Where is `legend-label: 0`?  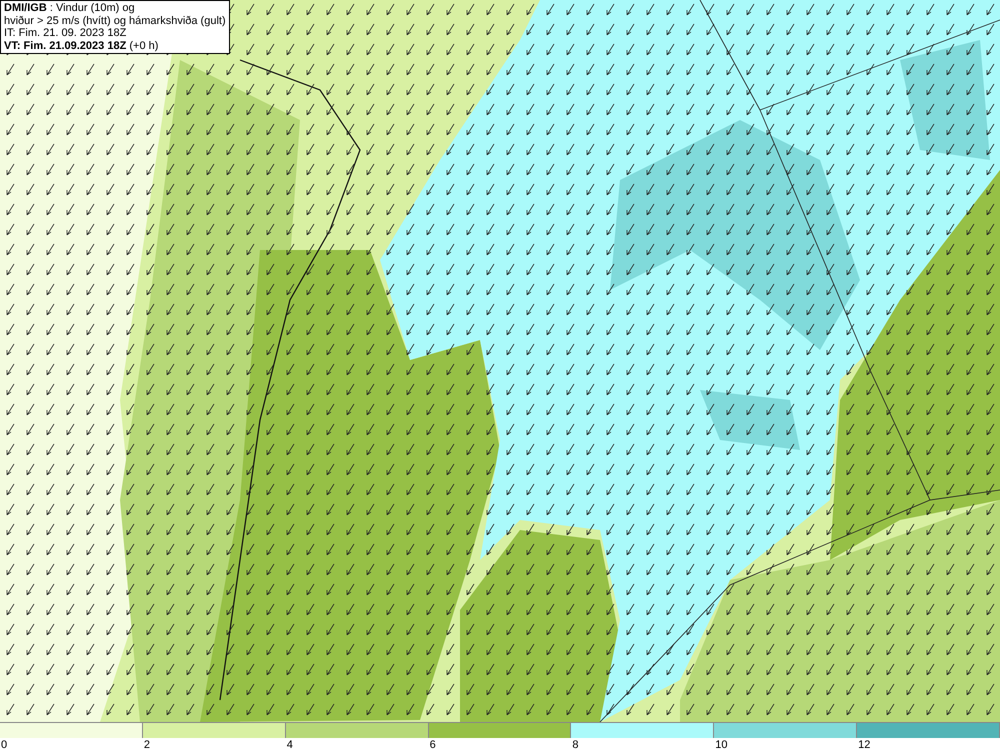 legend-label: 0 is located at coordinates (4, 745).